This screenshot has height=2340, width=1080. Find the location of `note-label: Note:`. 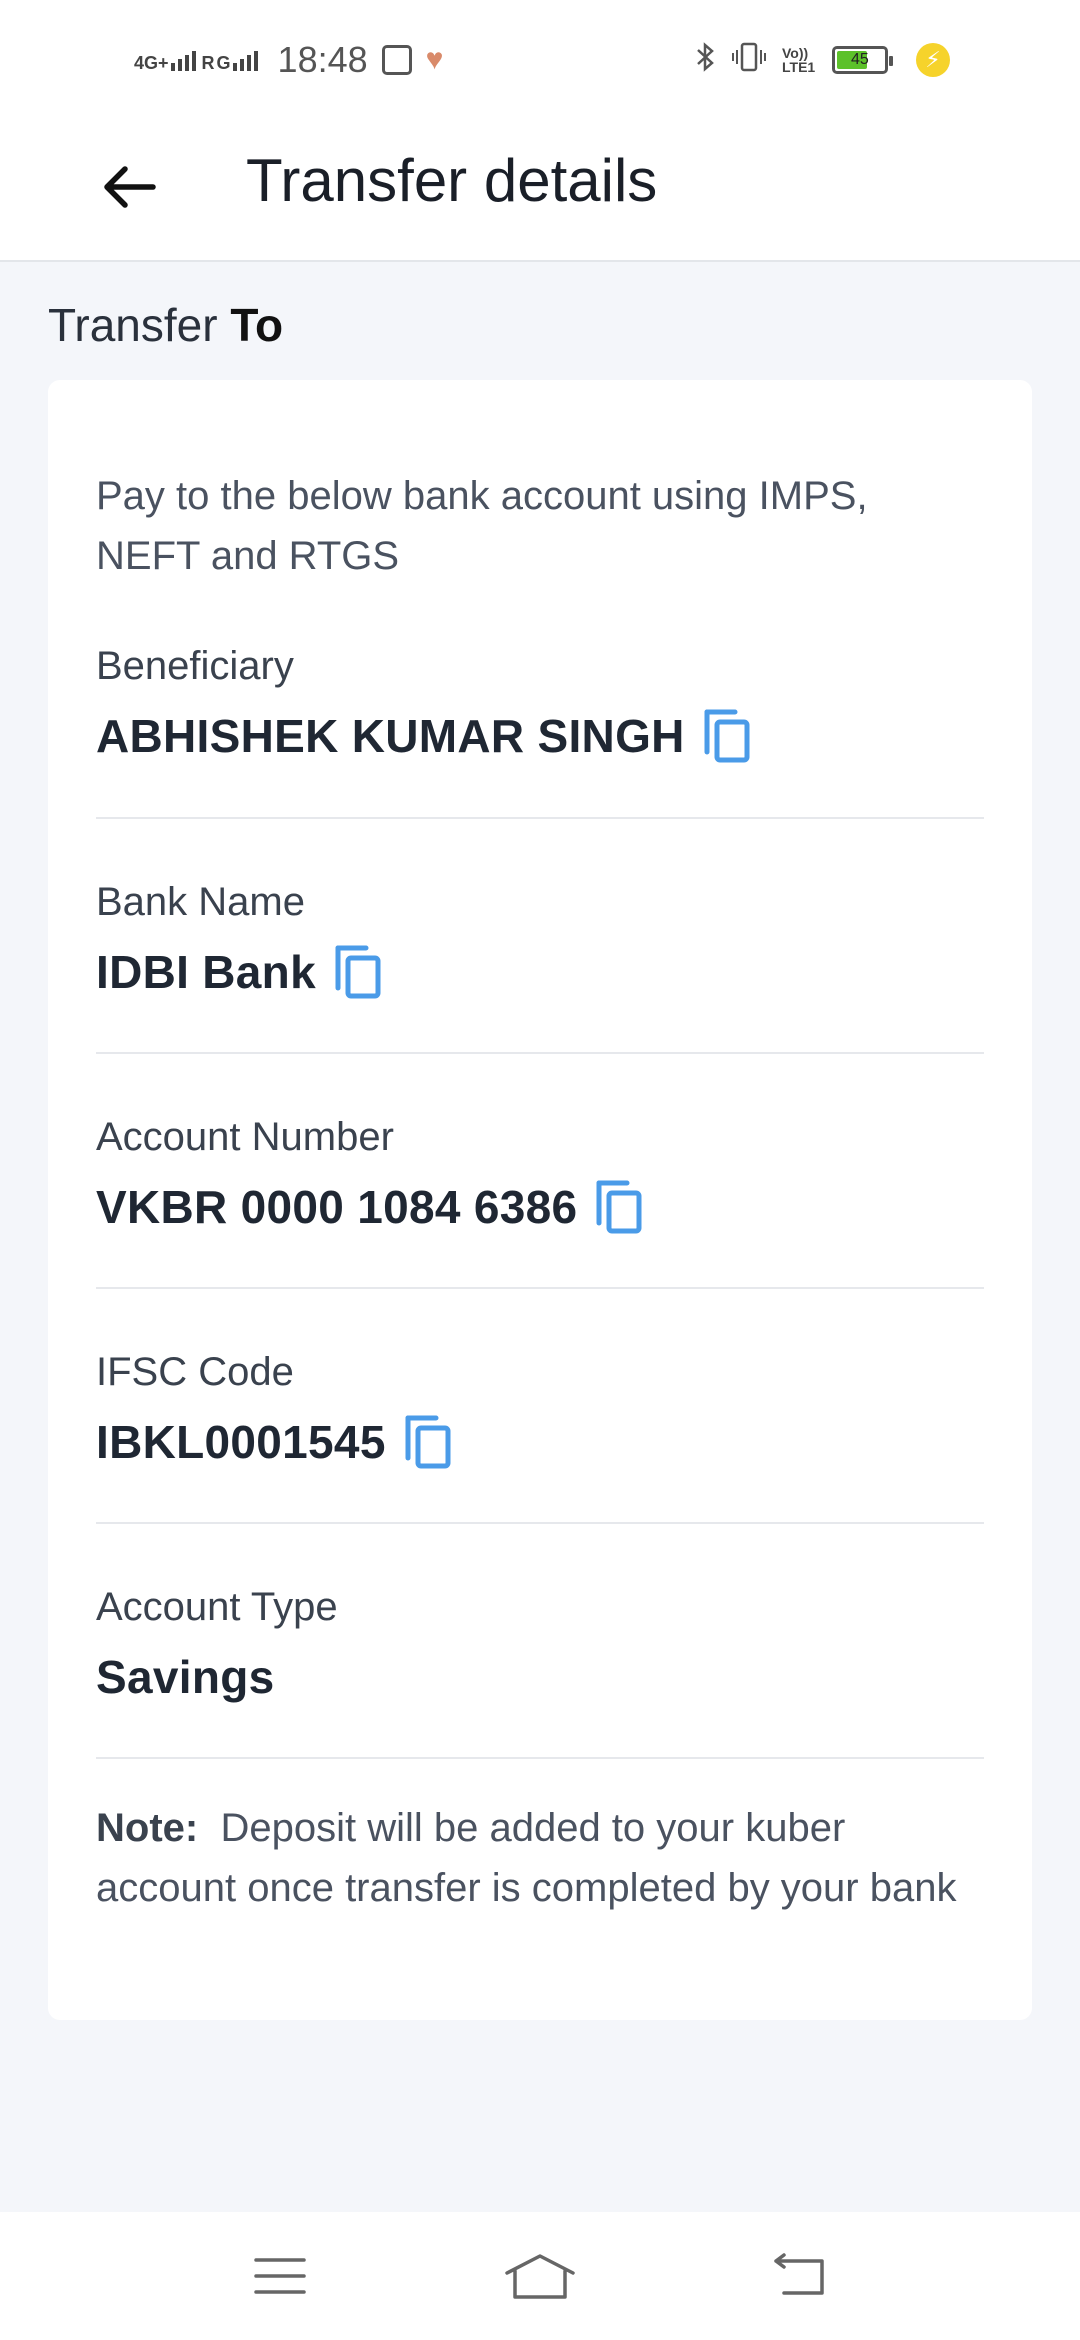

note-label: Note: is located at coordinates (147, 1828).